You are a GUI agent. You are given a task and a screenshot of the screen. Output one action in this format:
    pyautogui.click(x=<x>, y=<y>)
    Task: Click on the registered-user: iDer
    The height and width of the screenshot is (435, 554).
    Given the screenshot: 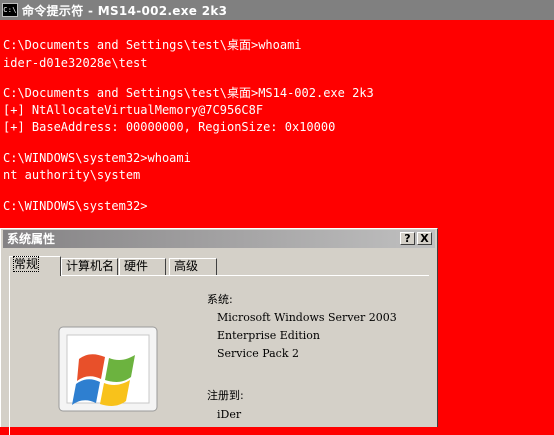 What is the action you would take?
    pyautogui.click(x=229, y=414)
    